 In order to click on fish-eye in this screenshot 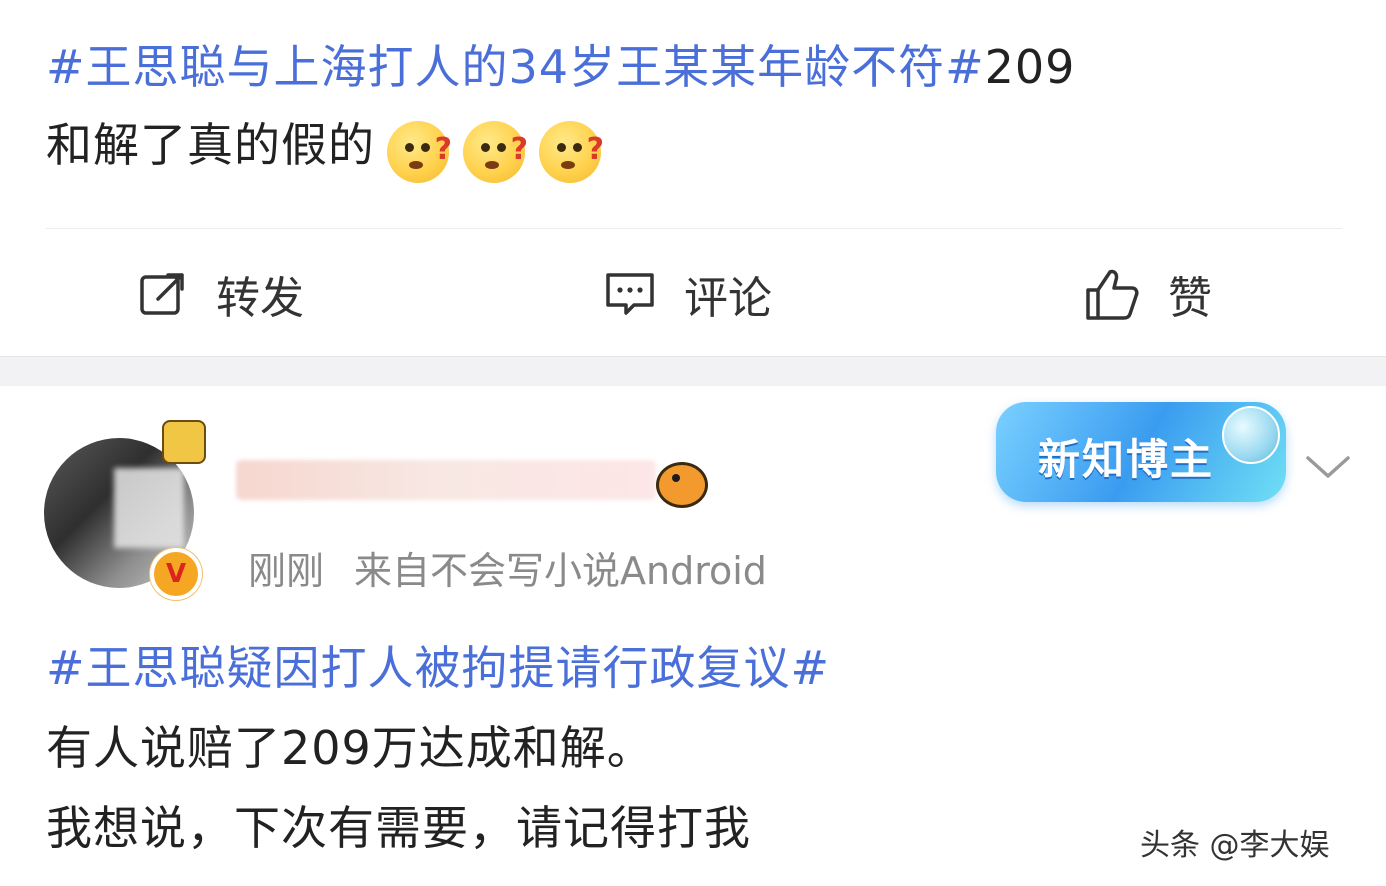, I will do `click(676, 478)`.